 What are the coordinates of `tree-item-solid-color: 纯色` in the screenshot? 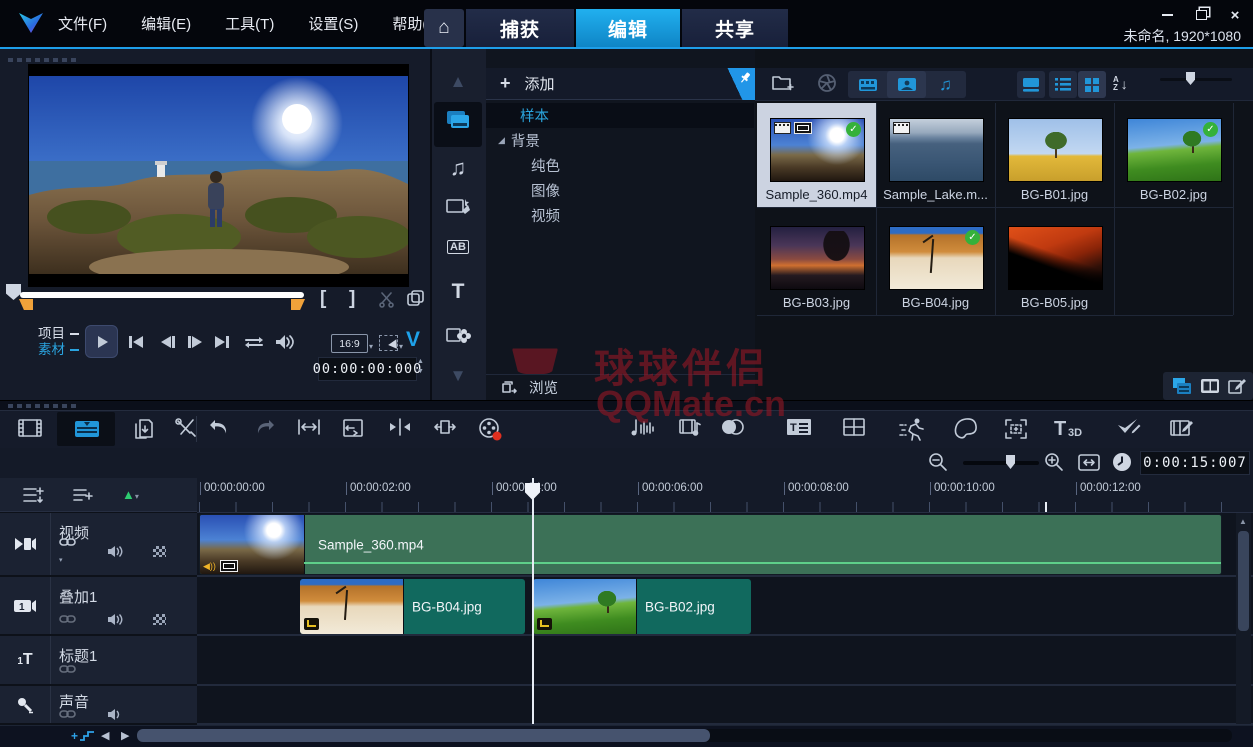 It's located at (620, 165).